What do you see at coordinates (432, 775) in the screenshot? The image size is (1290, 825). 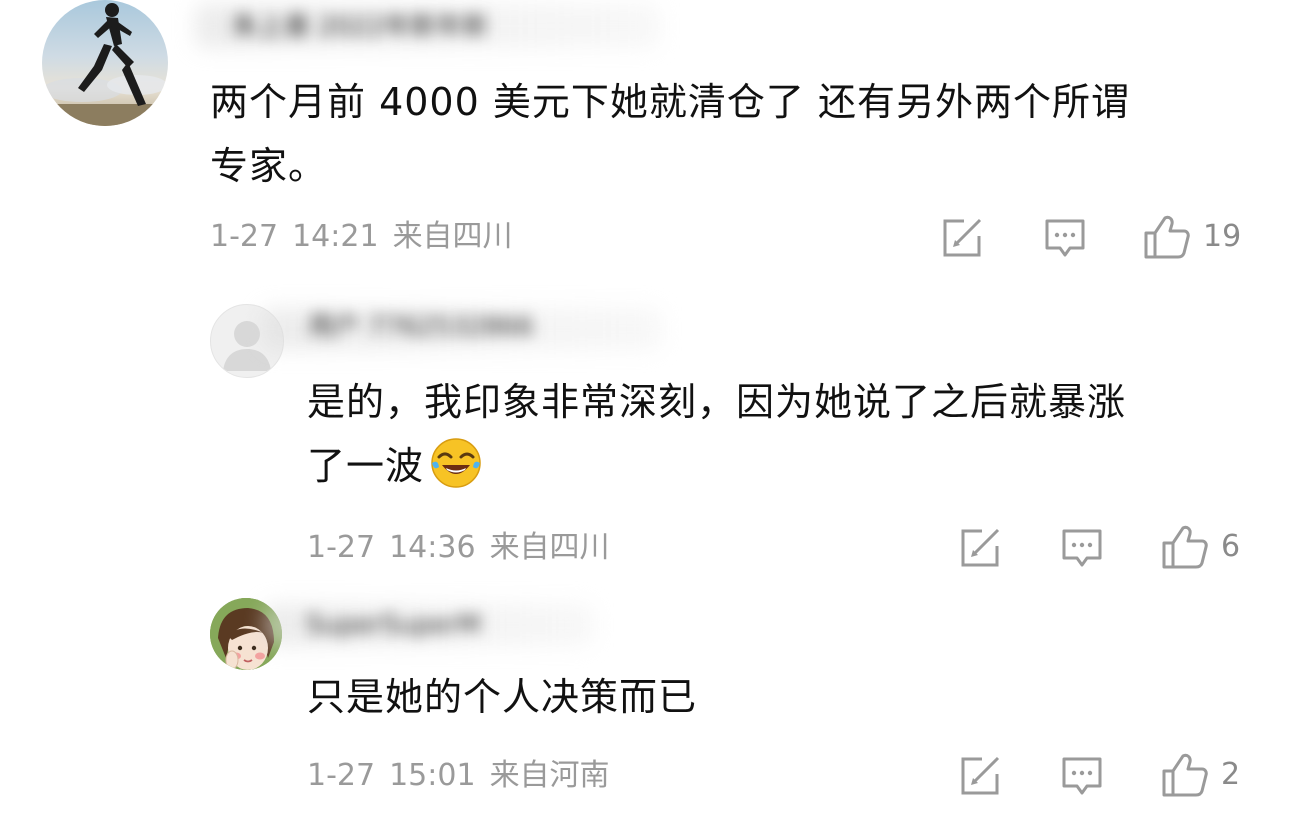 I see `comment-time: 15:01` at bounding box center [432, 775].